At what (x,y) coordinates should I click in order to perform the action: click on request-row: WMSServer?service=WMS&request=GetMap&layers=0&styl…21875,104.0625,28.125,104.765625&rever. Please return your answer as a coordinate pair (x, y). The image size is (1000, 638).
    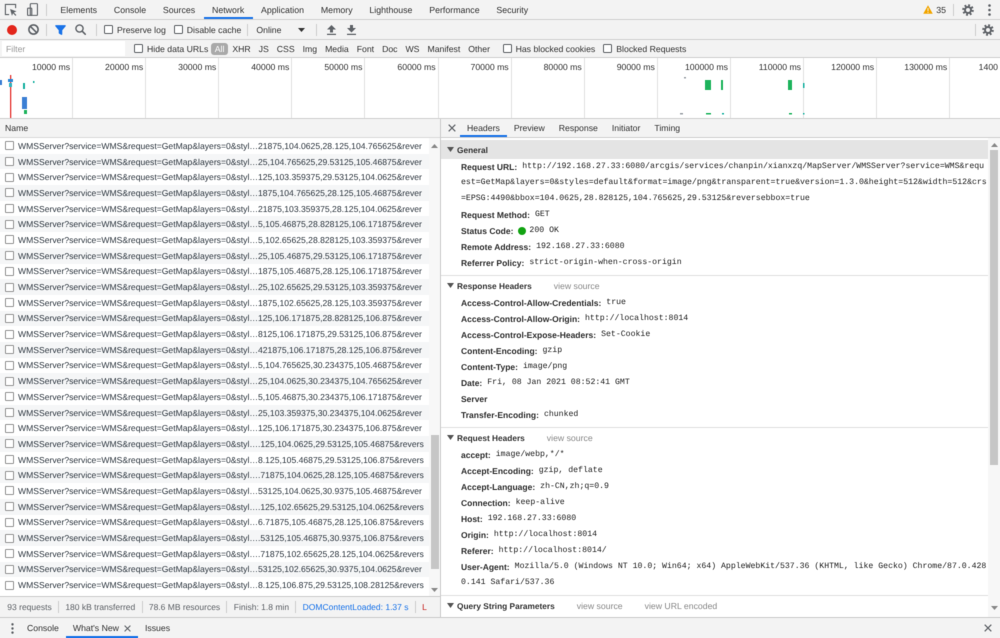
    Looking at the image, I should click on (214, 146).